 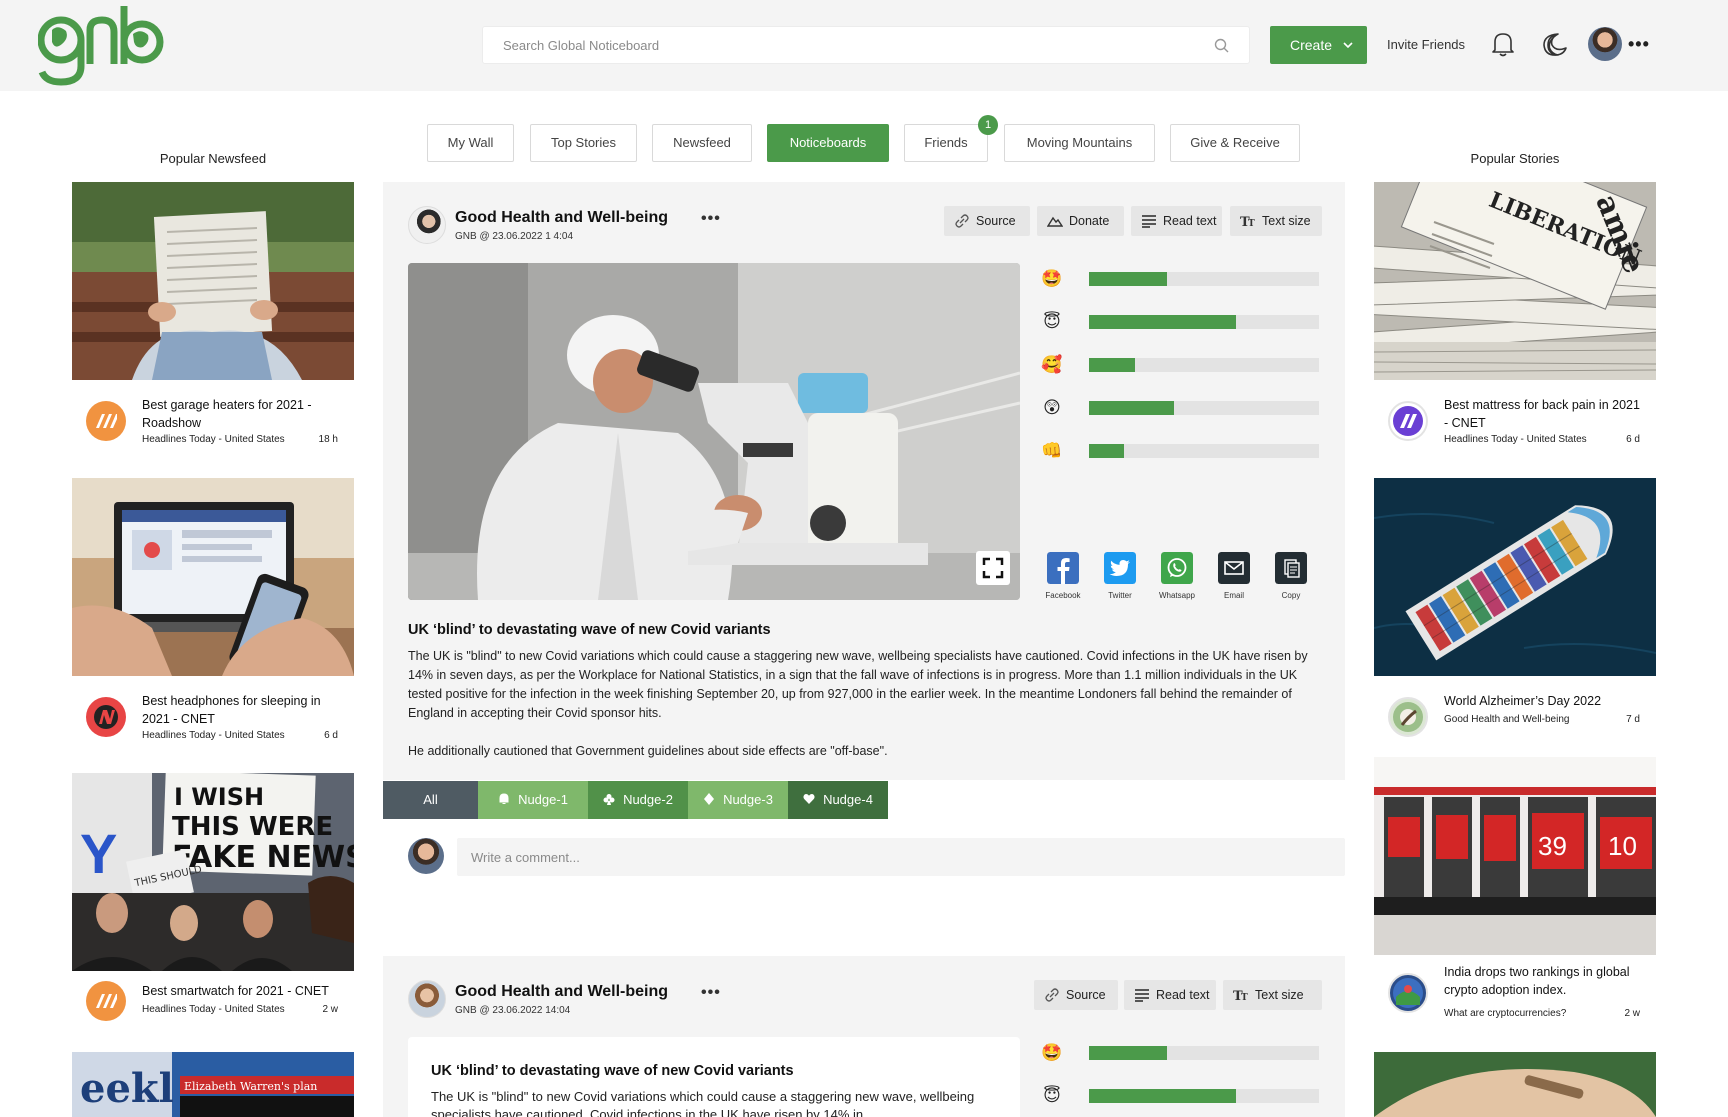 What do you see at coordinates (1279, 995) in the screenshot?
I see `text-size-label: Text size` at bounding box center [1279, 995].